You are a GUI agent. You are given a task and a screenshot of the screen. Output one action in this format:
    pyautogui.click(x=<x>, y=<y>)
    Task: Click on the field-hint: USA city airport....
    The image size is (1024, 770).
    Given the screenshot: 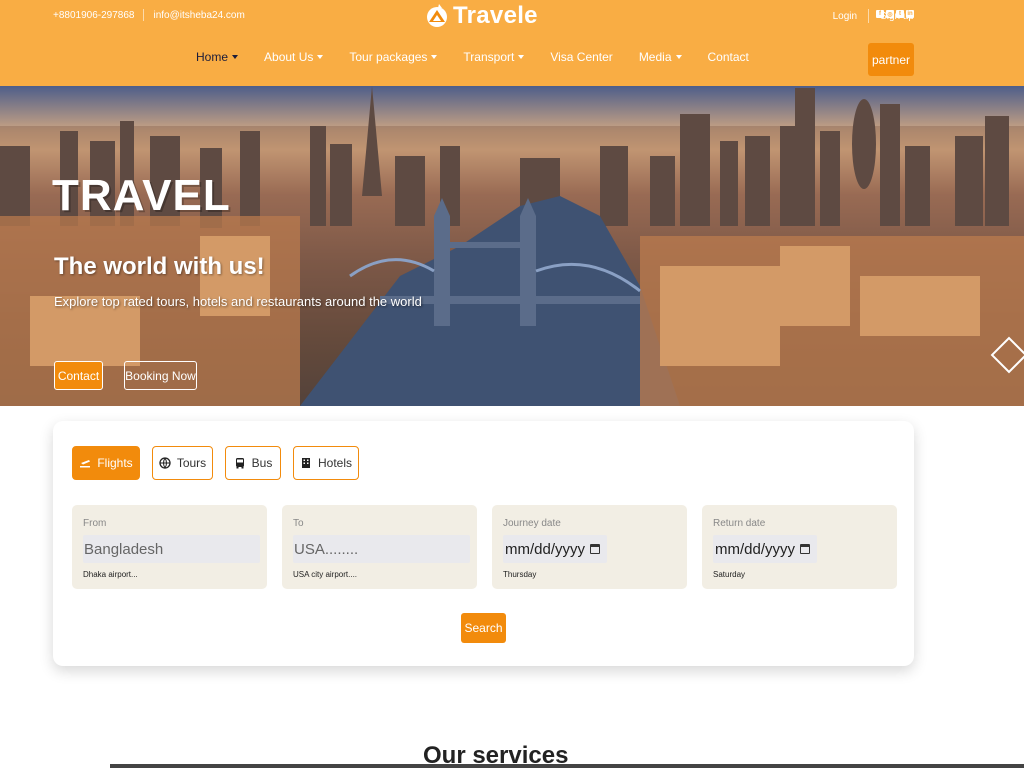 What is the action you would take?
    pyautogui.click(x=325, y=574)
    